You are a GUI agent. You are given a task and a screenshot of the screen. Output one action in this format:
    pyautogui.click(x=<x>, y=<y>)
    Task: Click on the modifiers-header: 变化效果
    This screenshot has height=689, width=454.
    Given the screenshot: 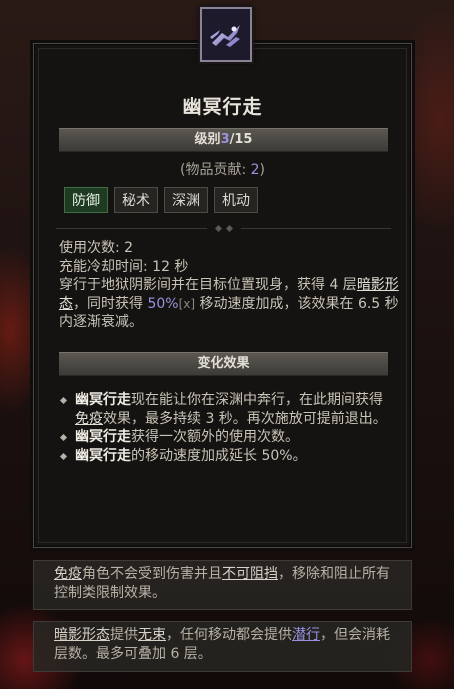 What is the action you would take?
    pyautogui.click(x=223, y=364)
    